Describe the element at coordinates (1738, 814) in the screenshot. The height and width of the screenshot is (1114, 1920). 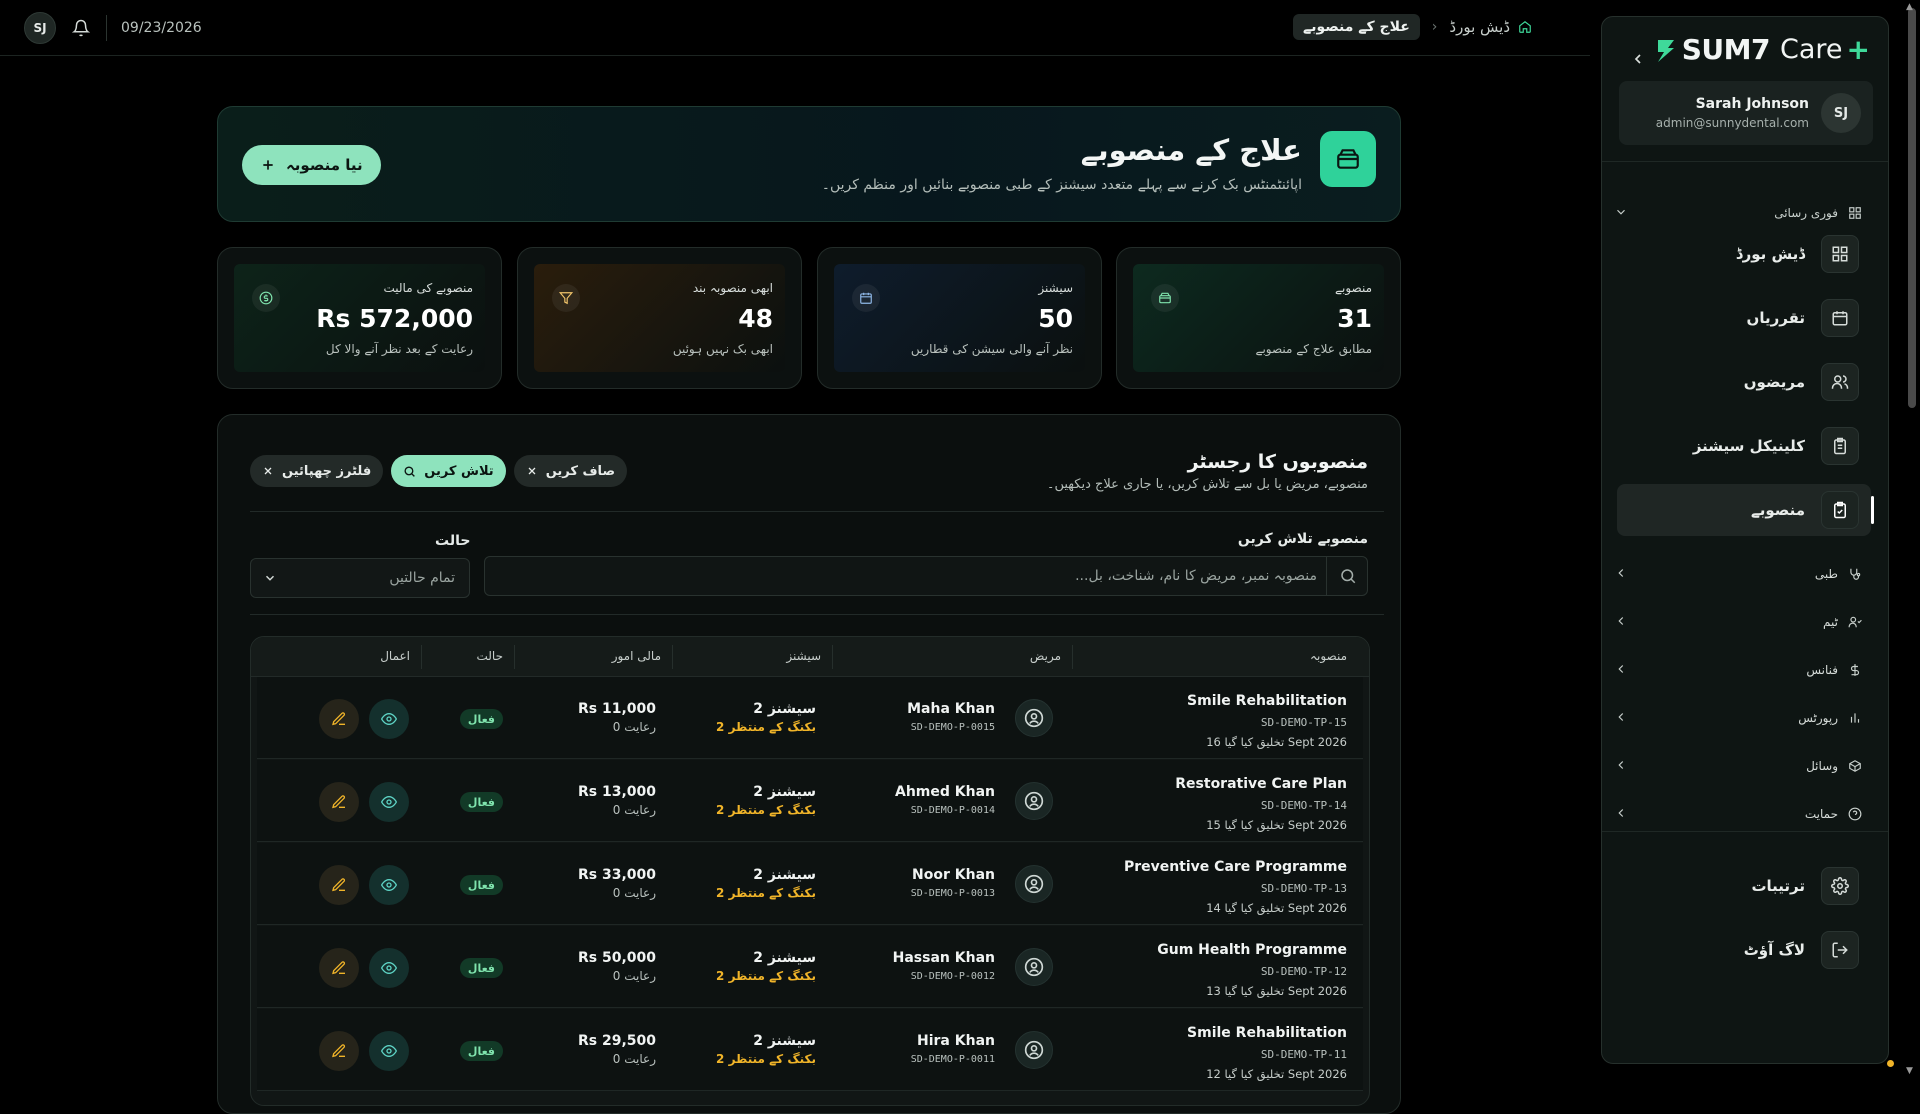
I see `sidebar-group-support: حمایت` at that location.